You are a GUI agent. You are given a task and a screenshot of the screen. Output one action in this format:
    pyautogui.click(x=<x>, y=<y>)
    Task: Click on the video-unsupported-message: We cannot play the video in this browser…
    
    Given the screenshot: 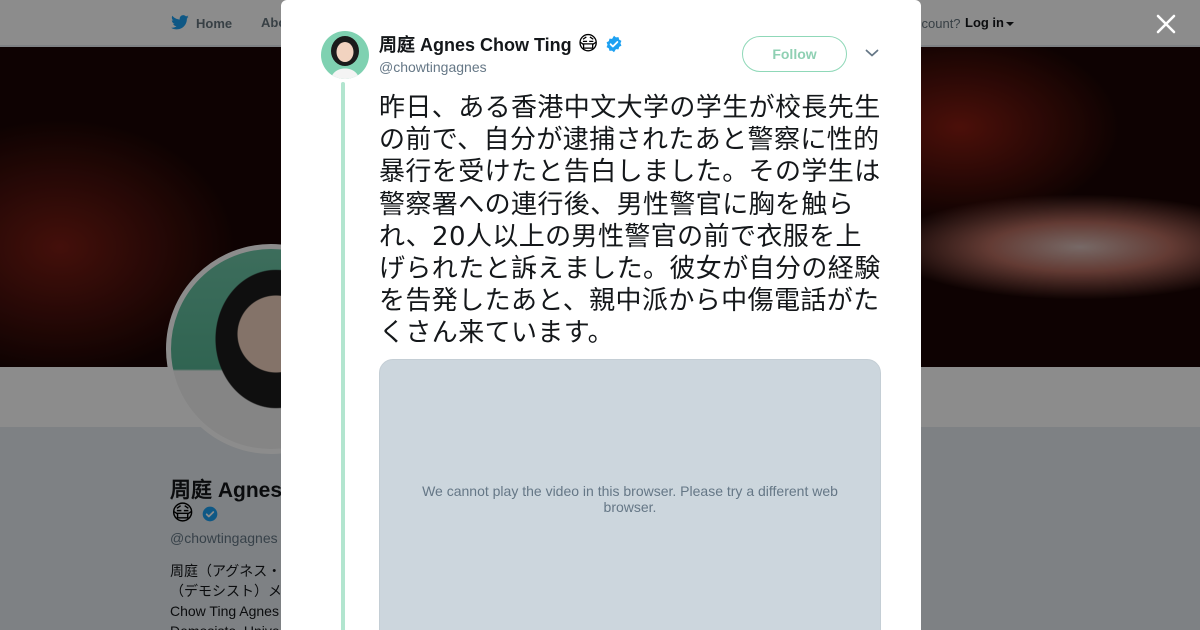 What is the action you would take?
    pyautogui.click(x=630, y=499)
    